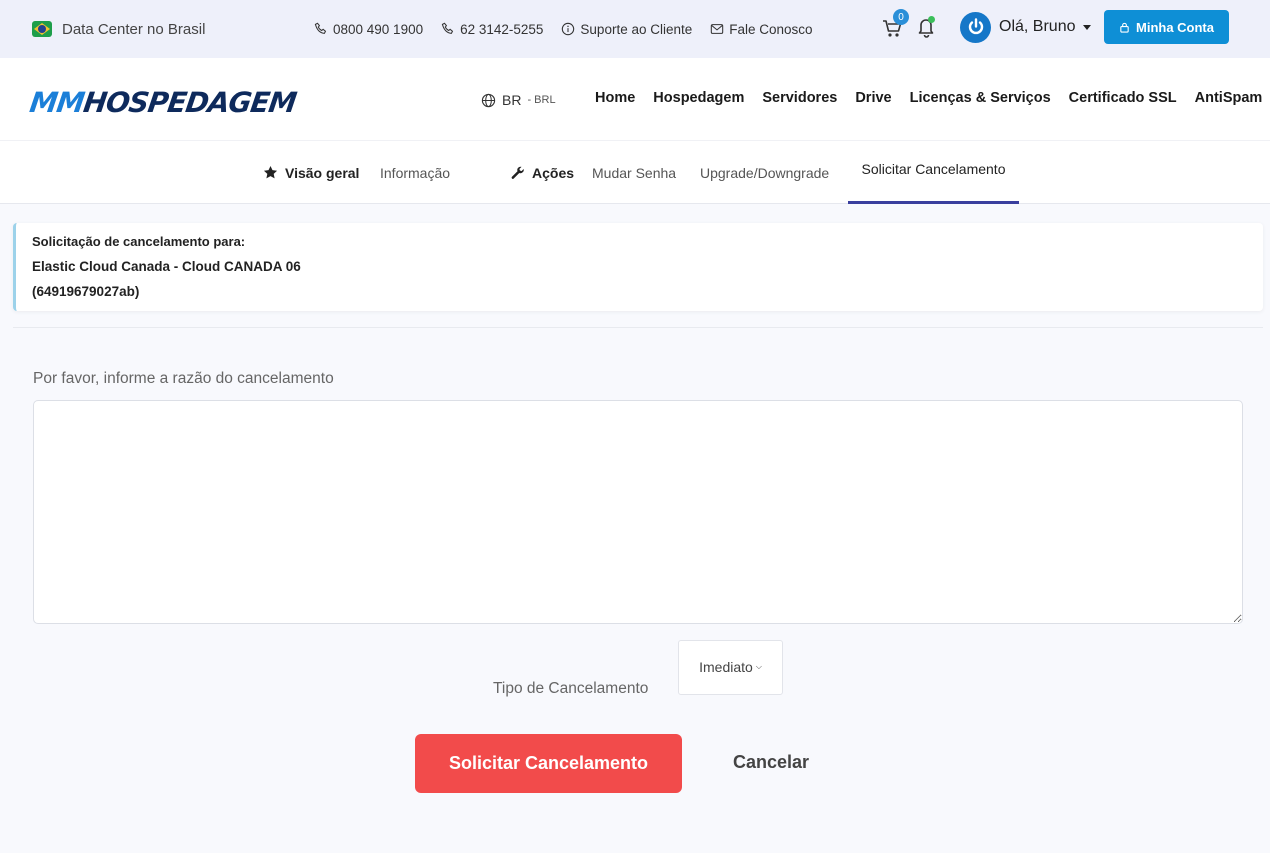 The width and height of the screenshot is (1270, 853). I want to click on logo-mm: MM, so click(57, 102).